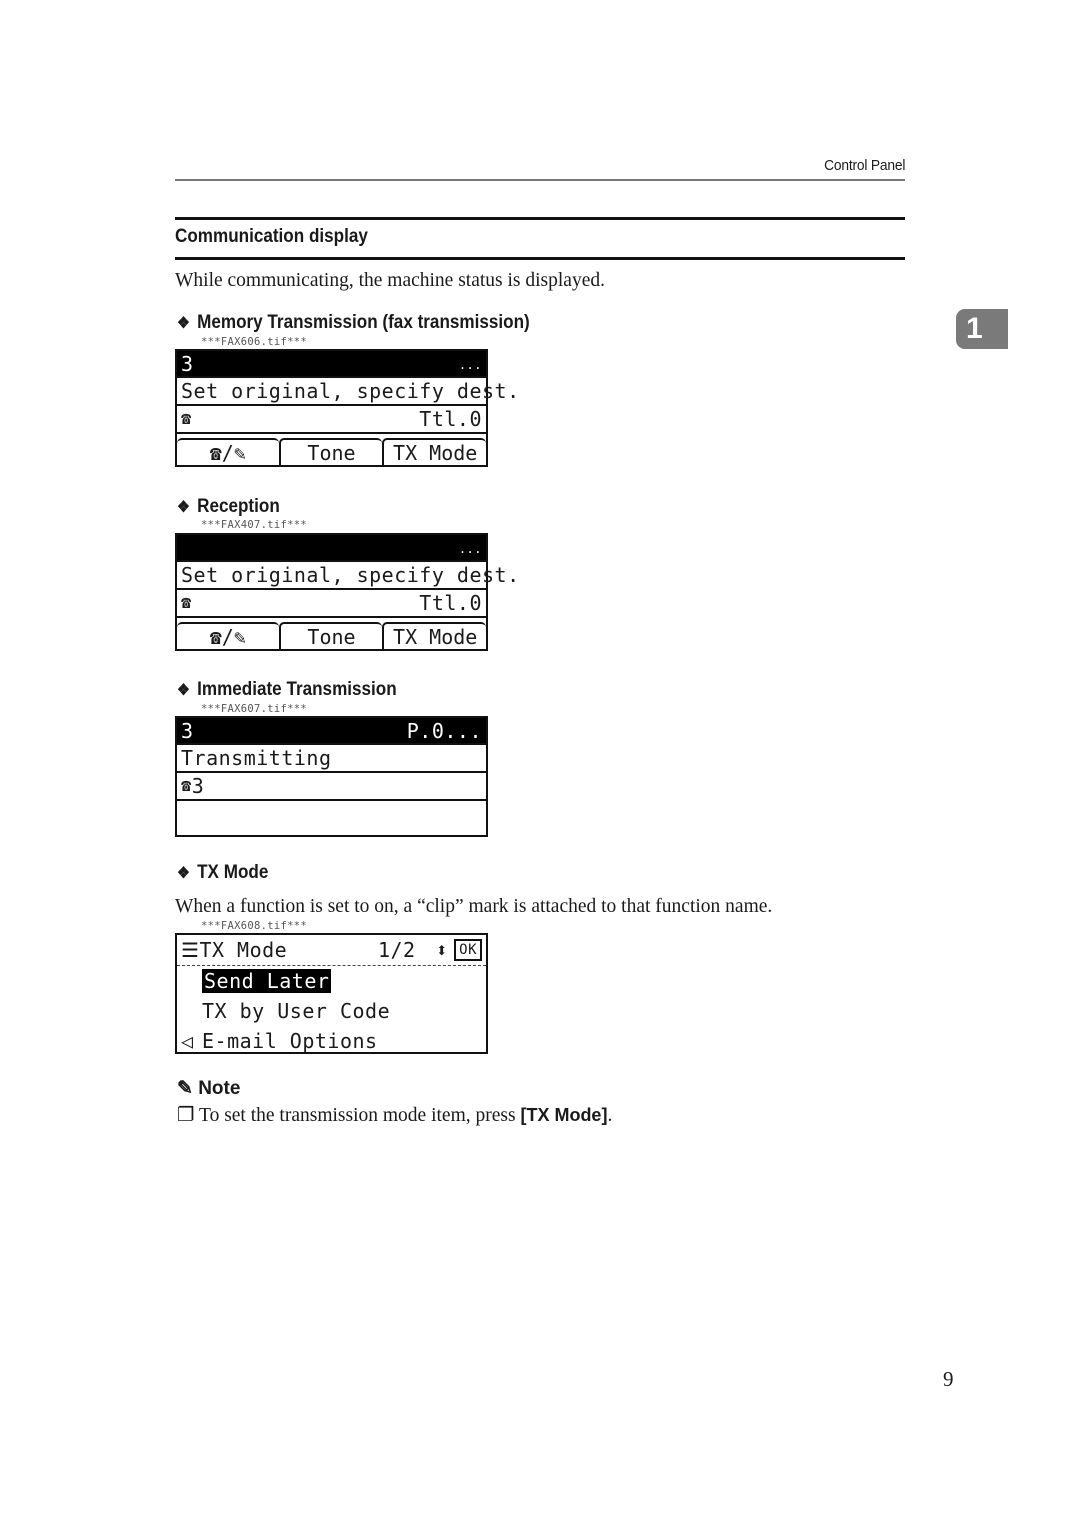  I want to click on section-title: Communication display, so click(271, 236).